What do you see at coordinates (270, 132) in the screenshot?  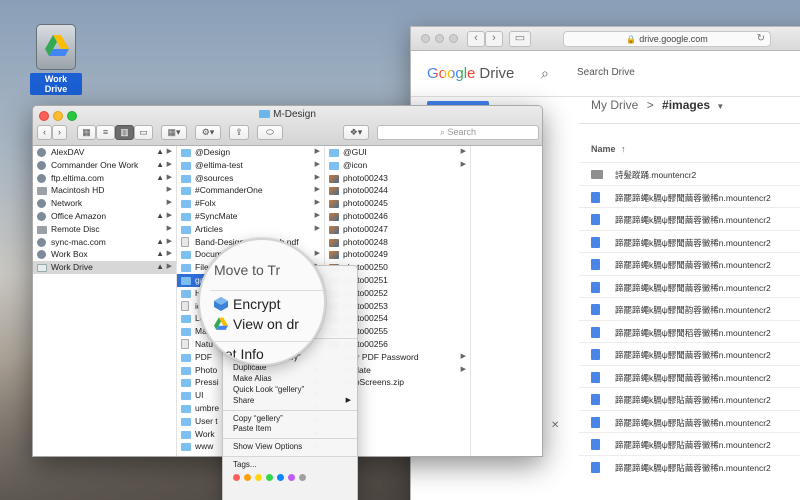 I see `tag-icon: ⬭` at bounding box center [270, 132].